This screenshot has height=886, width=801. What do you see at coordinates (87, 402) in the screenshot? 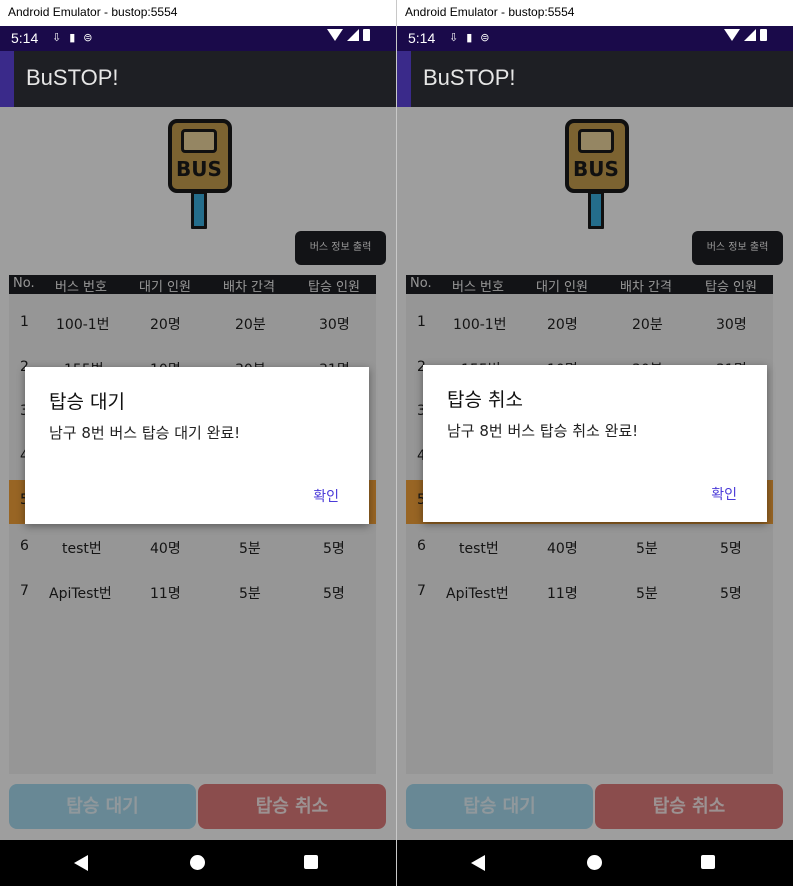
I see `dialog-title: 탑승 대기` at bounding box center [87, 402].